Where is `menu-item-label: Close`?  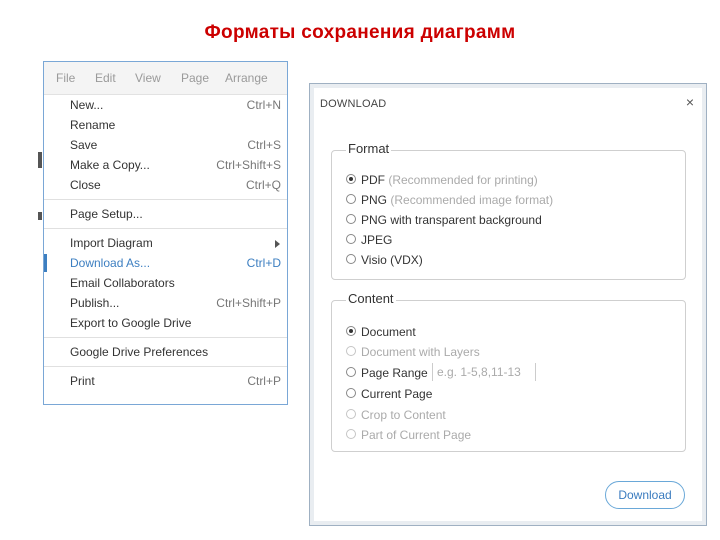
menu-item-label: Close is located at coordinates (85, 185).